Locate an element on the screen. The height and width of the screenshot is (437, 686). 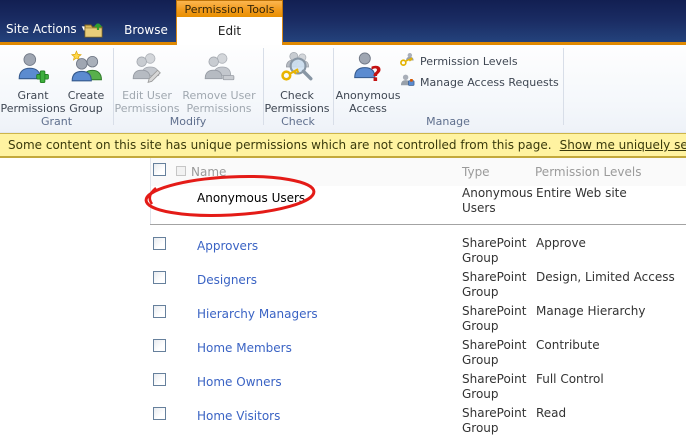
small-button-label: Permission Levels is located at coordinates (469, 61).